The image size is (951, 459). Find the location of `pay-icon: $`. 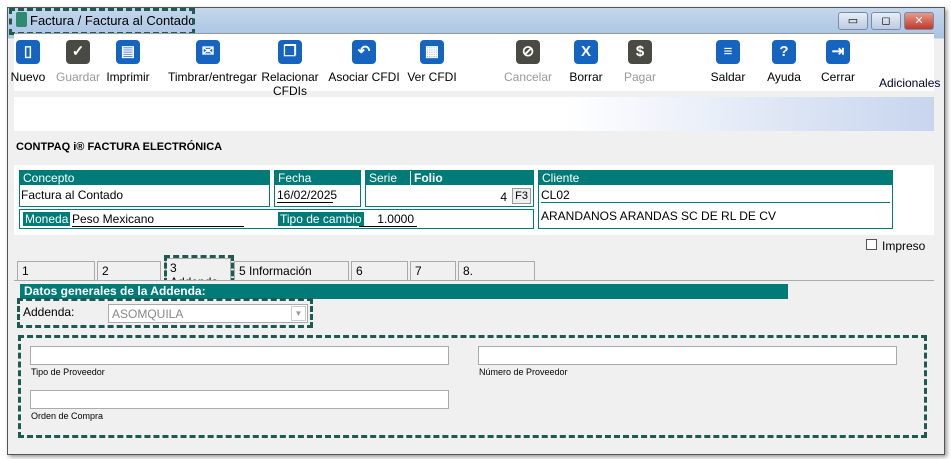

pay-icon: $ is located at coordinates (640, 52).